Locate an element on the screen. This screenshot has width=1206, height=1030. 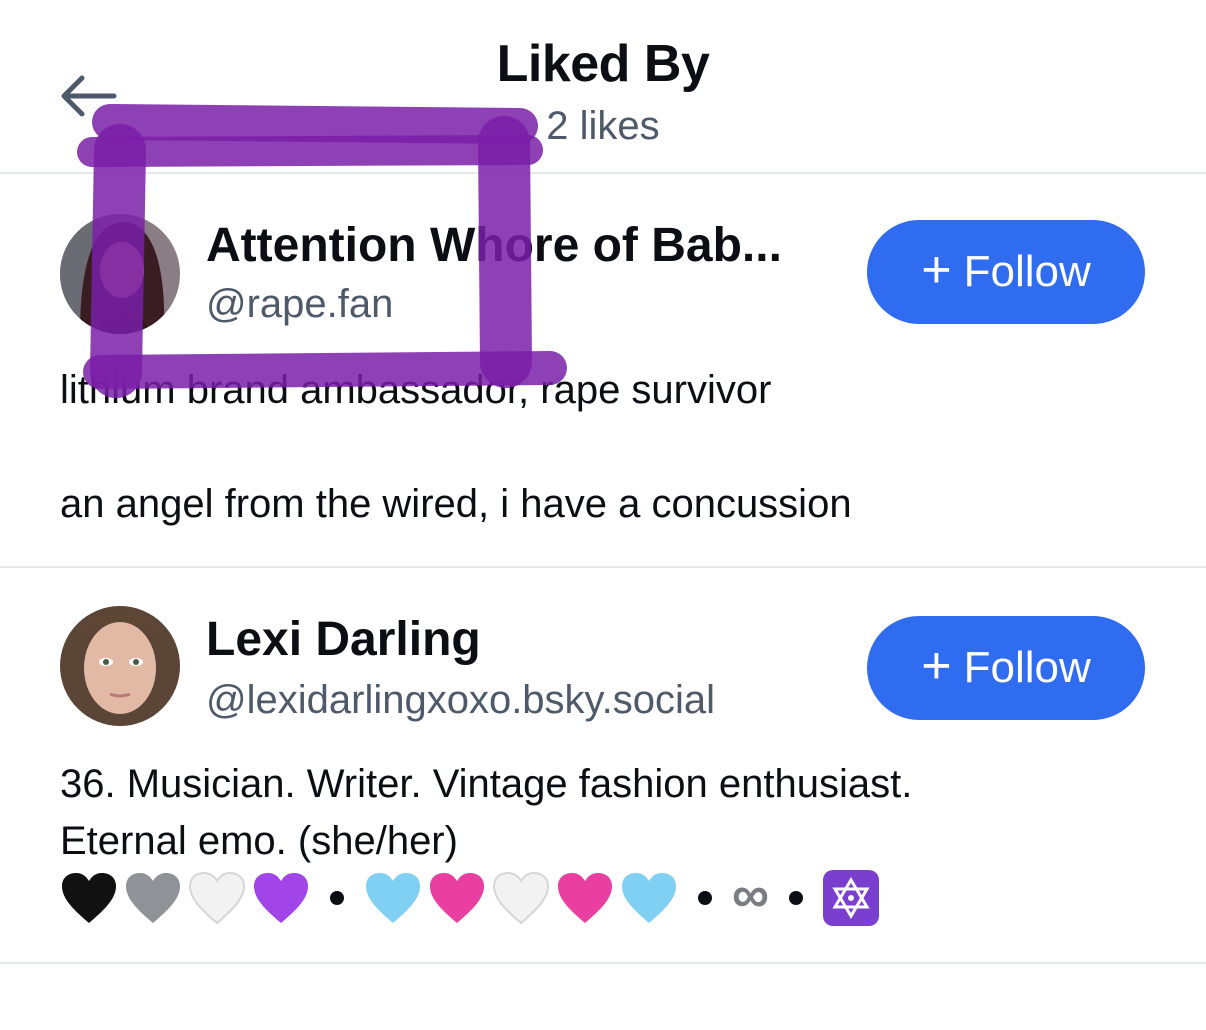
bio-emoji-line: ∞ is located at coordinates (470, 897).